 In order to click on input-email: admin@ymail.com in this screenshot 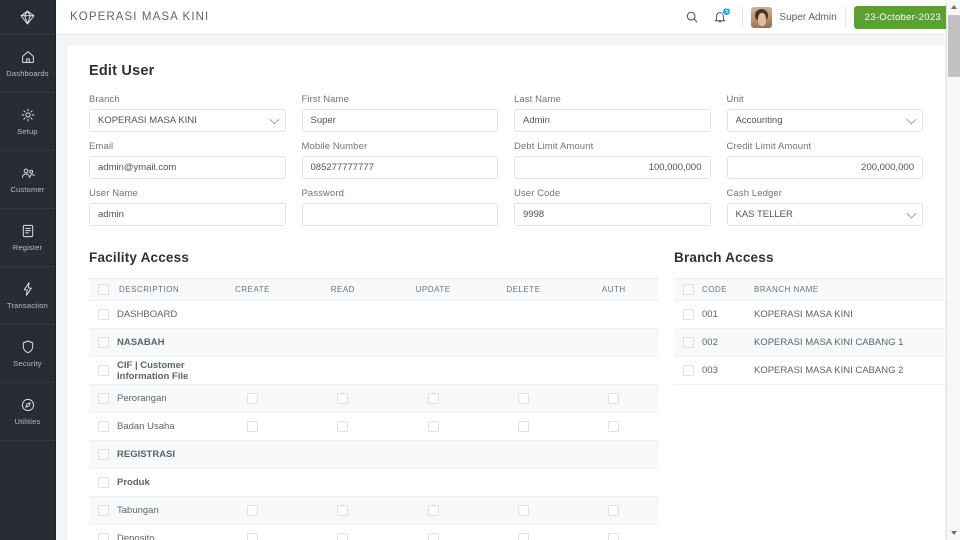, I will do `click(187, 167)`.